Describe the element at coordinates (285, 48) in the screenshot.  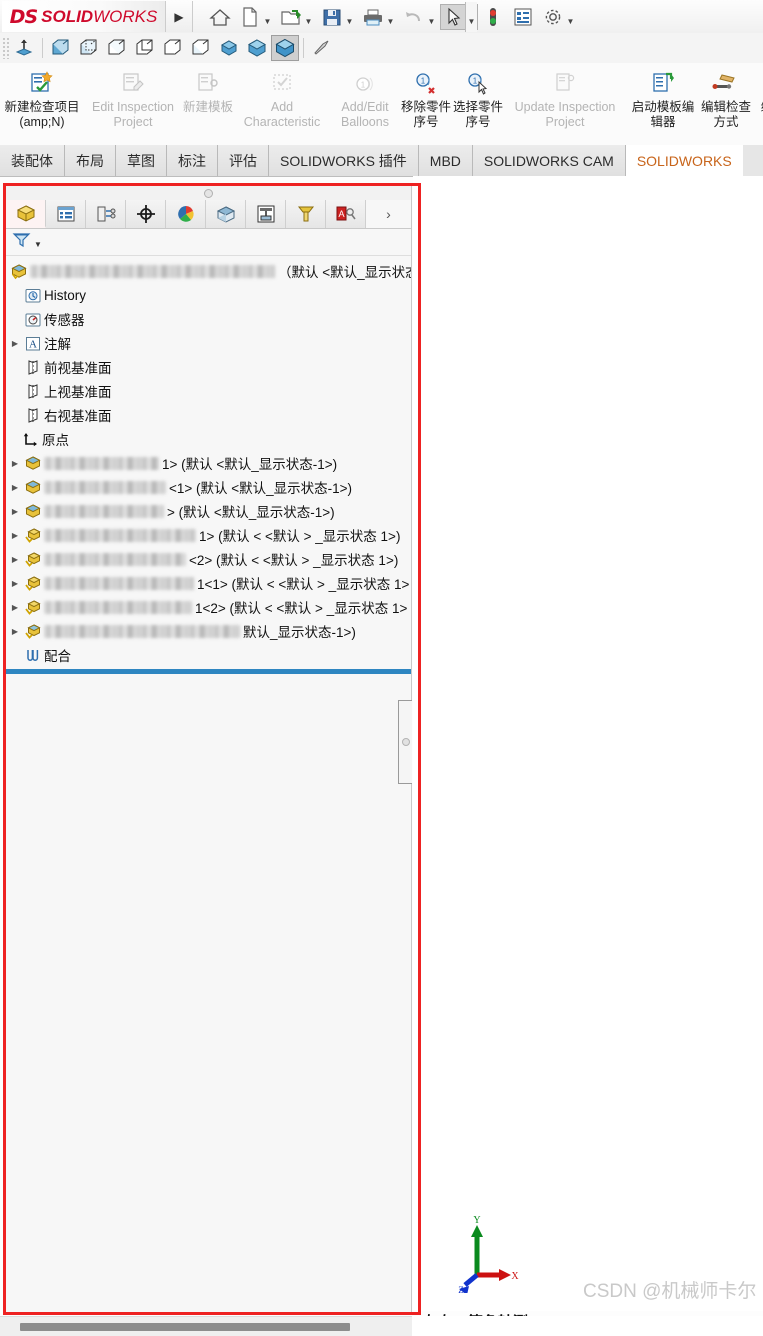
I see `shaded-active-icon` at that location.